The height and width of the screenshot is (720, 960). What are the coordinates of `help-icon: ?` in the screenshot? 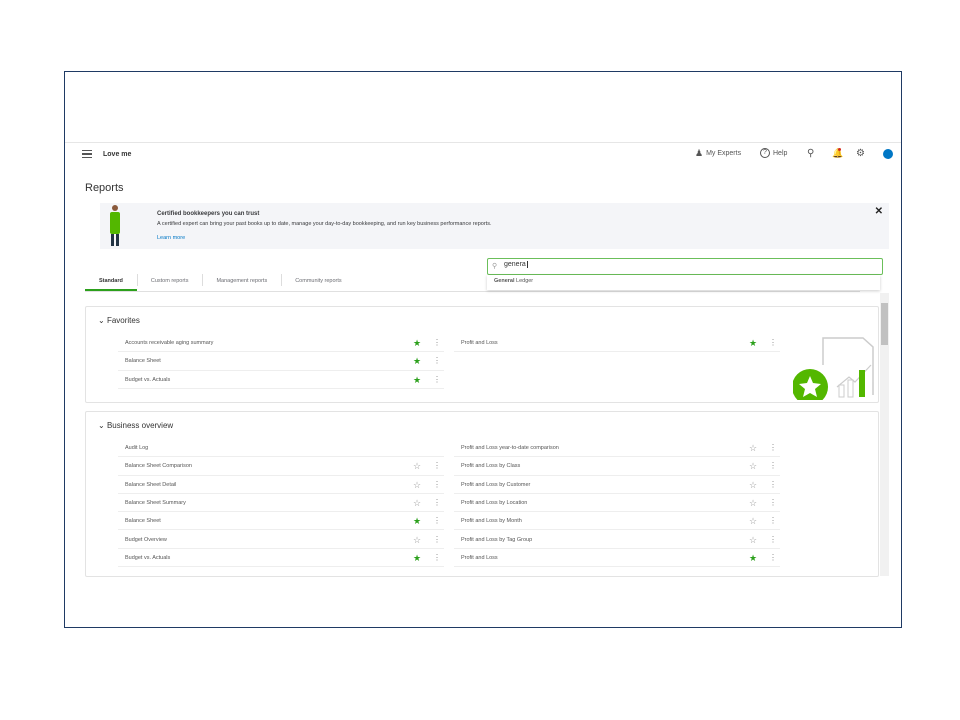 It's located at (765, 153).